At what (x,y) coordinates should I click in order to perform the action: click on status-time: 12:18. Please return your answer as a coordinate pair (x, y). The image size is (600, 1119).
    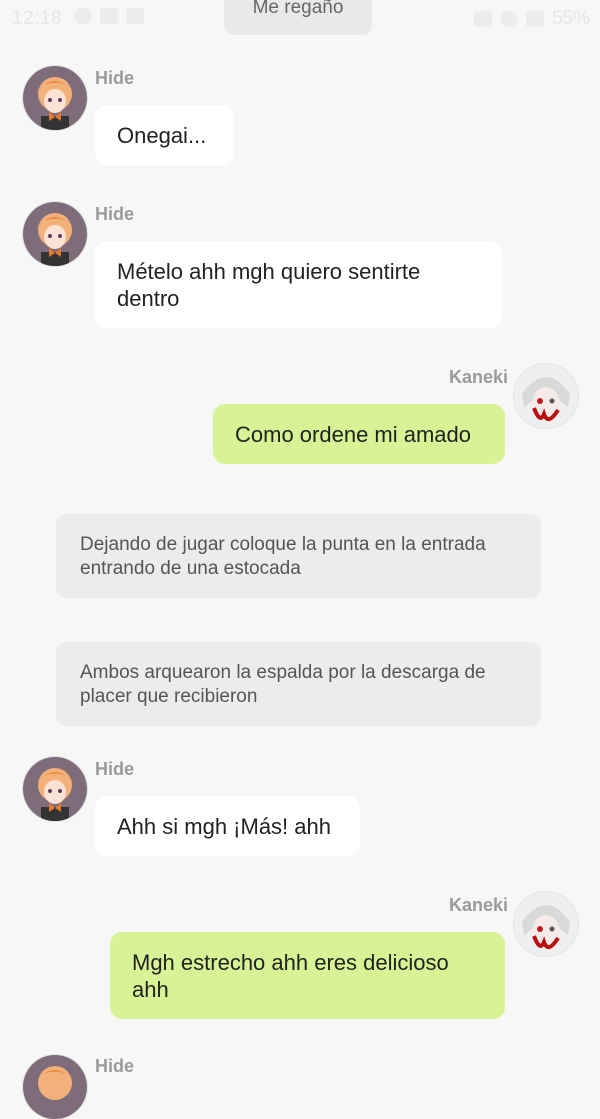
    Looking at the image, I should click on (37, 18).